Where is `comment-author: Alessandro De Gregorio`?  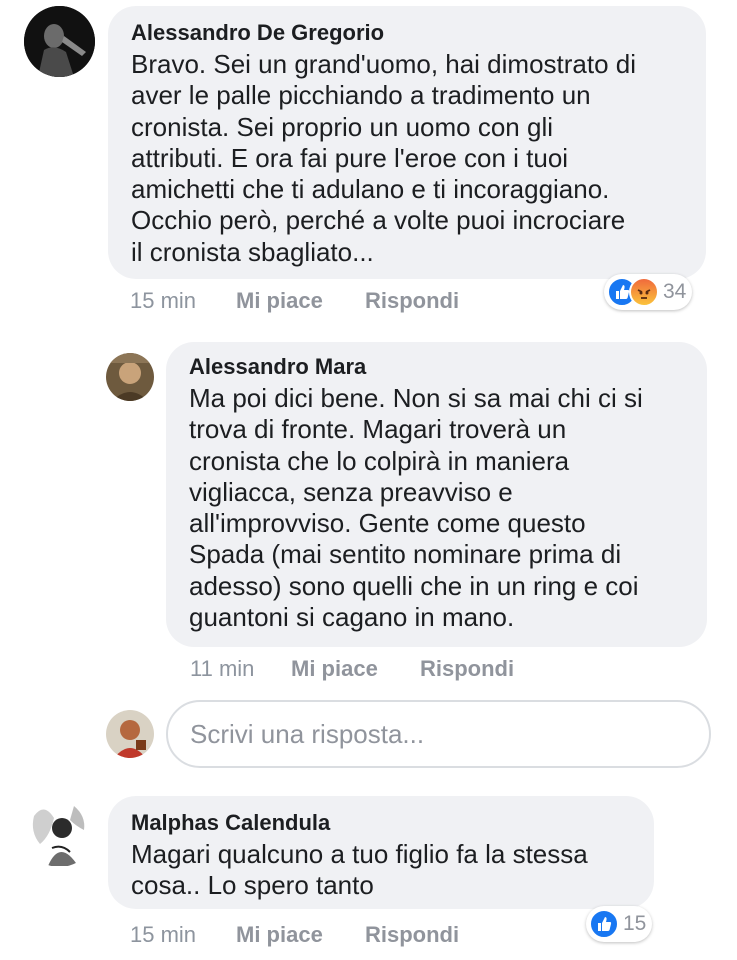
comment-author: Alessandro De Gregorio is located at coordinates (418, 33).